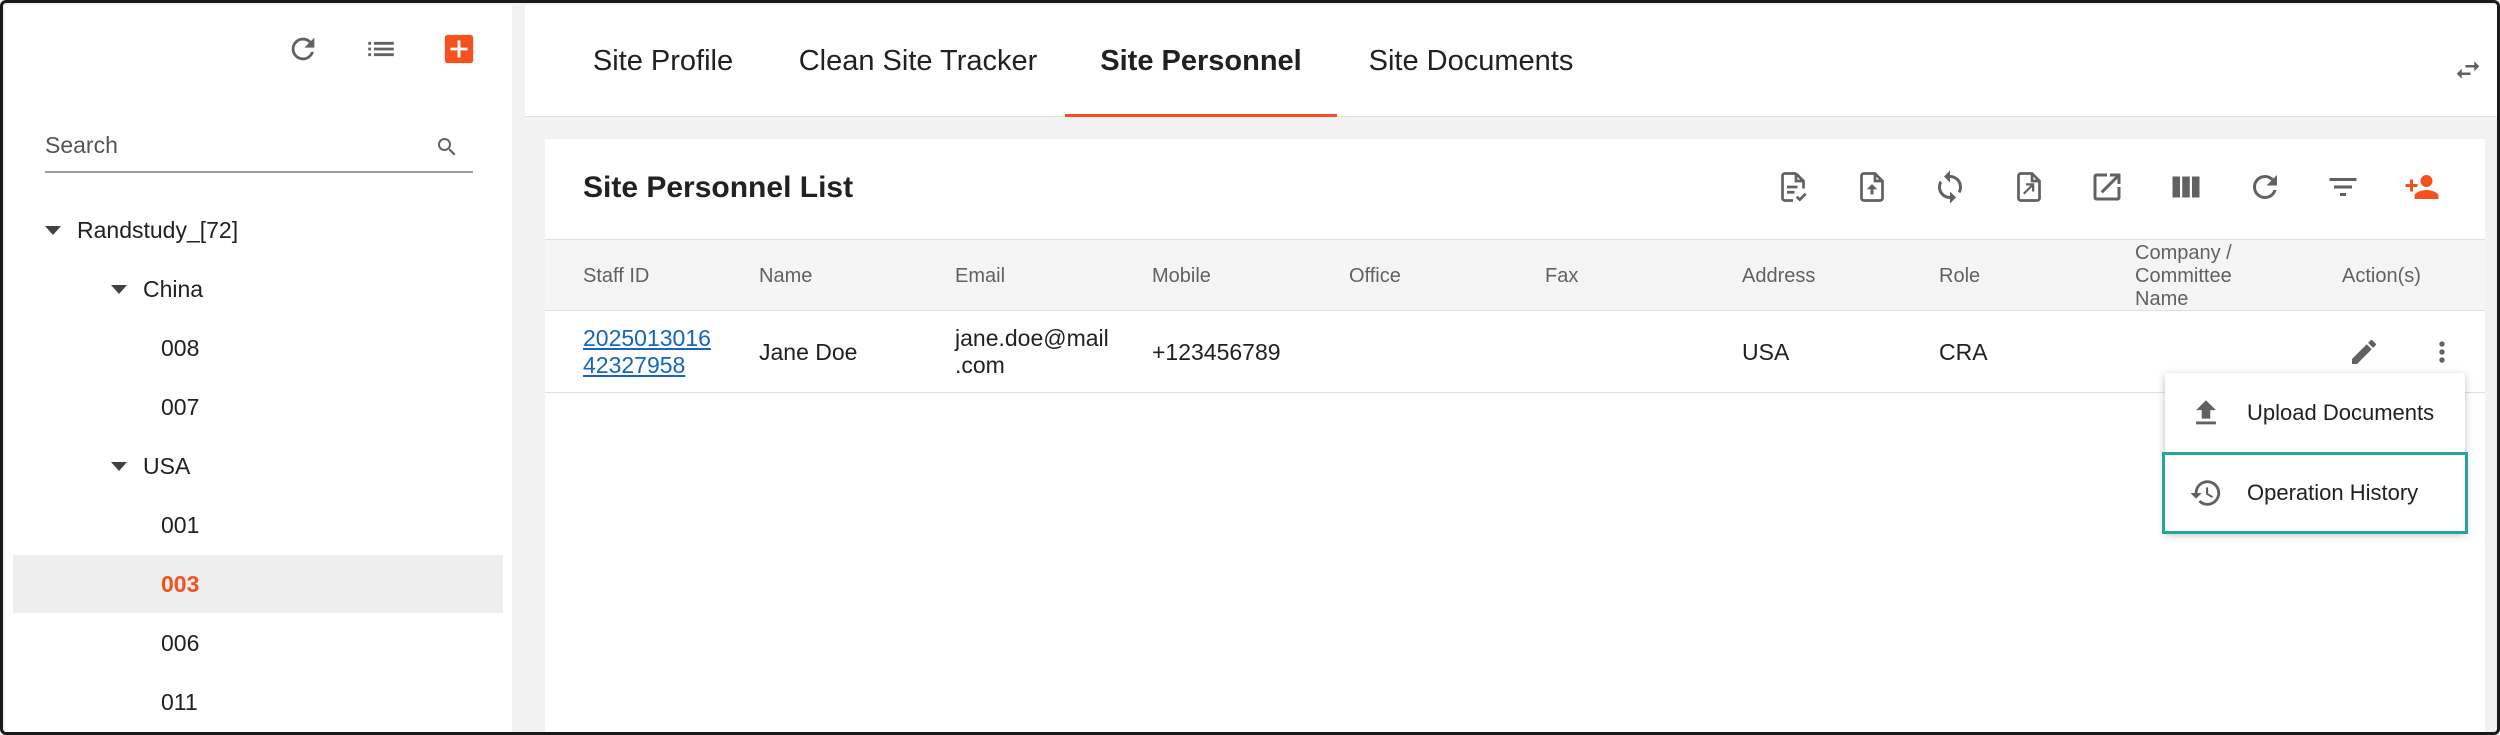 This screenshot has height=735, width=2500. I want to click on tab-site-personnel: Site Personnel, so click(1201, 61).